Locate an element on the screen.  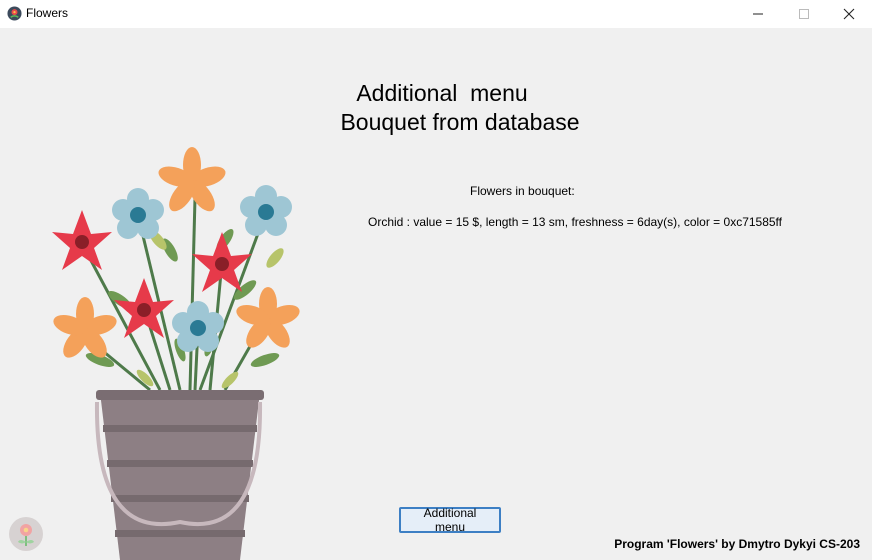
minimize-button is located at coordinates (758, 14).